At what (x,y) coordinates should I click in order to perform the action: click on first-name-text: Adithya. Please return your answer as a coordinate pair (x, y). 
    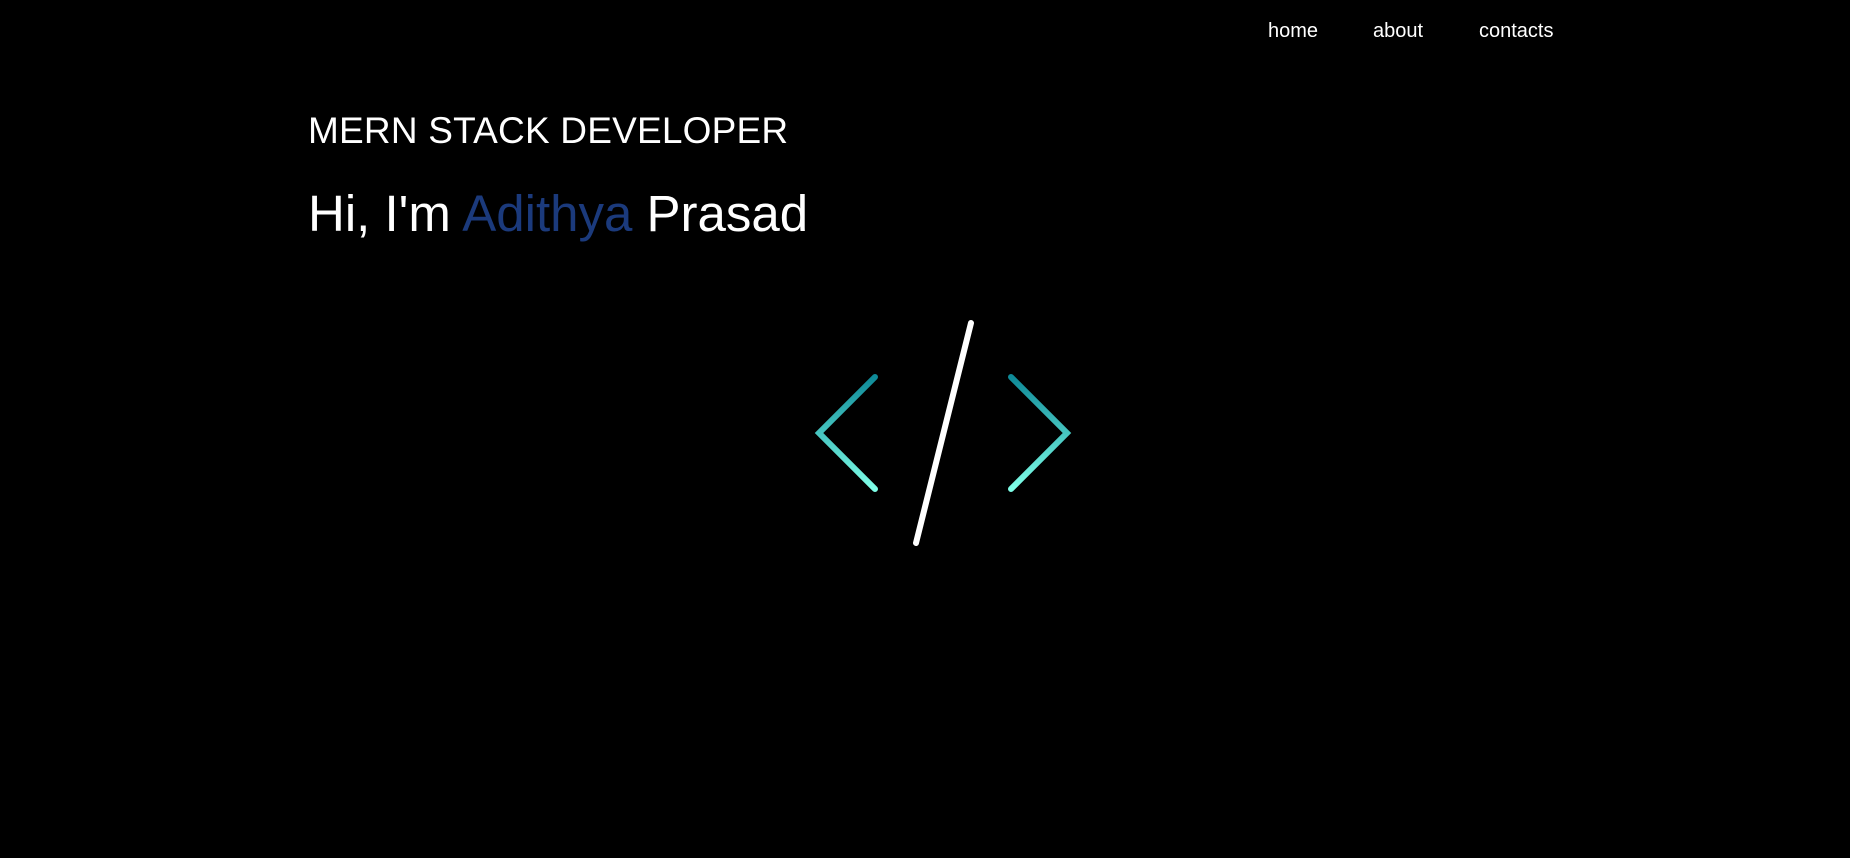
    Looking at the image, I should click on (547, 213).